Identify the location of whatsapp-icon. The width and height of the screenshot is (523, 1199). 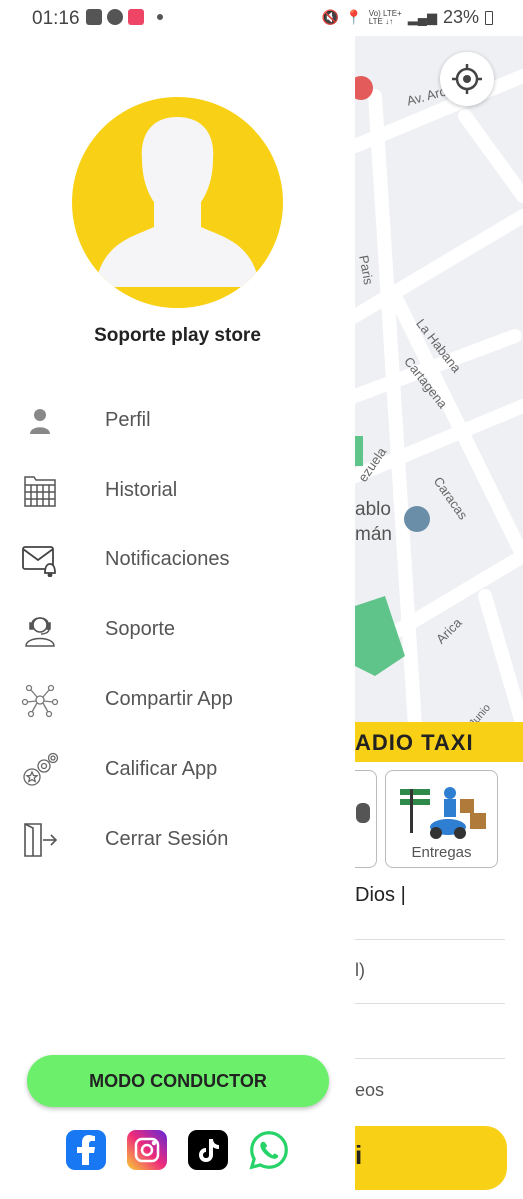
(269, 1150).